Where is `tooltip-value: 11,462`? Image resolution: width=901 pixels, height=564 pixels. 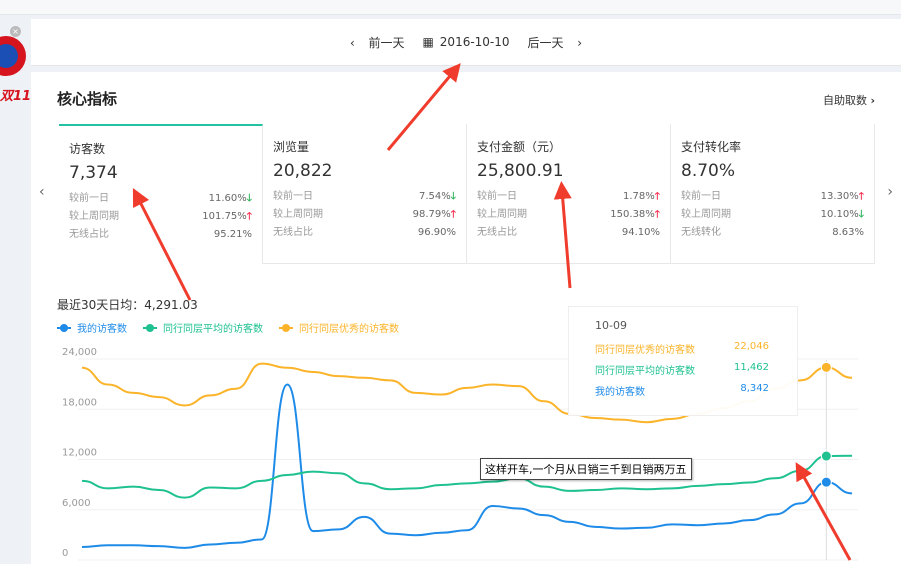 tooltip-value: 11,462 is located at coordinates (751, 367).